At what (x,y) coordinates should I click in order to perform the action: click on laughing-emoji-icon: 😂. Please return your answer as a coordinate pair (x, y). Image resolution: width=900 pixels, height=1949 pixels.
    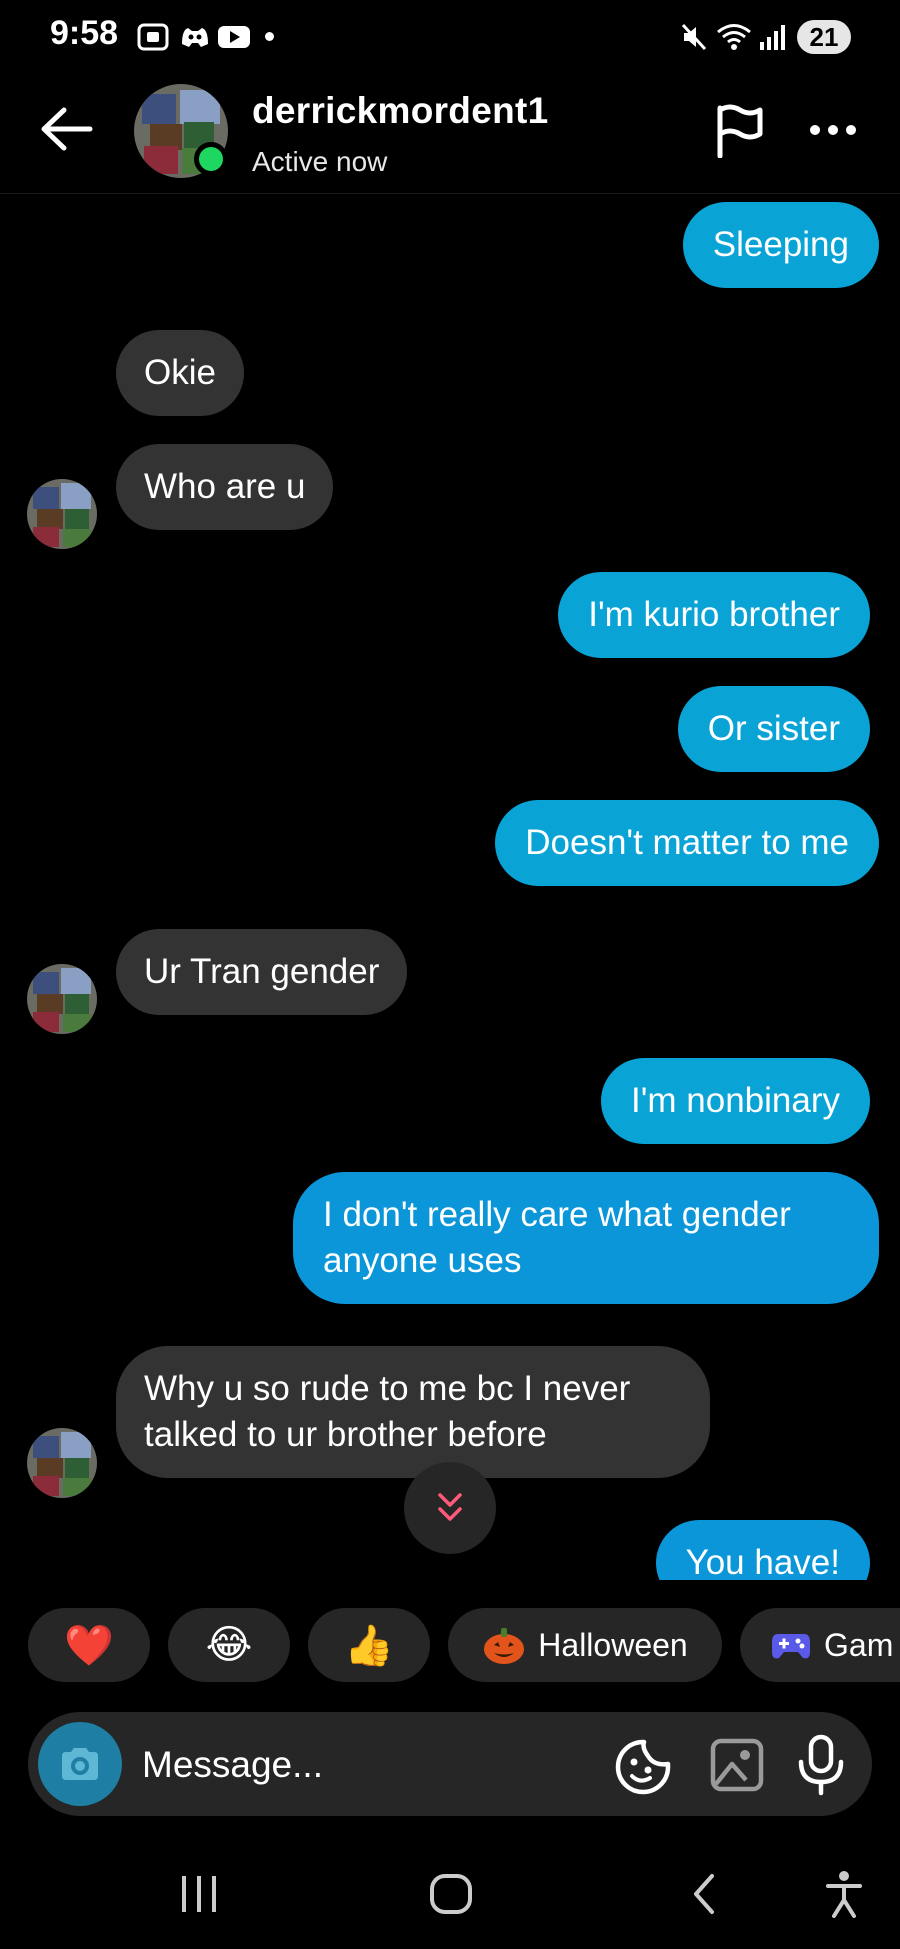
    Looking at the image, I should click on (229, 1645).